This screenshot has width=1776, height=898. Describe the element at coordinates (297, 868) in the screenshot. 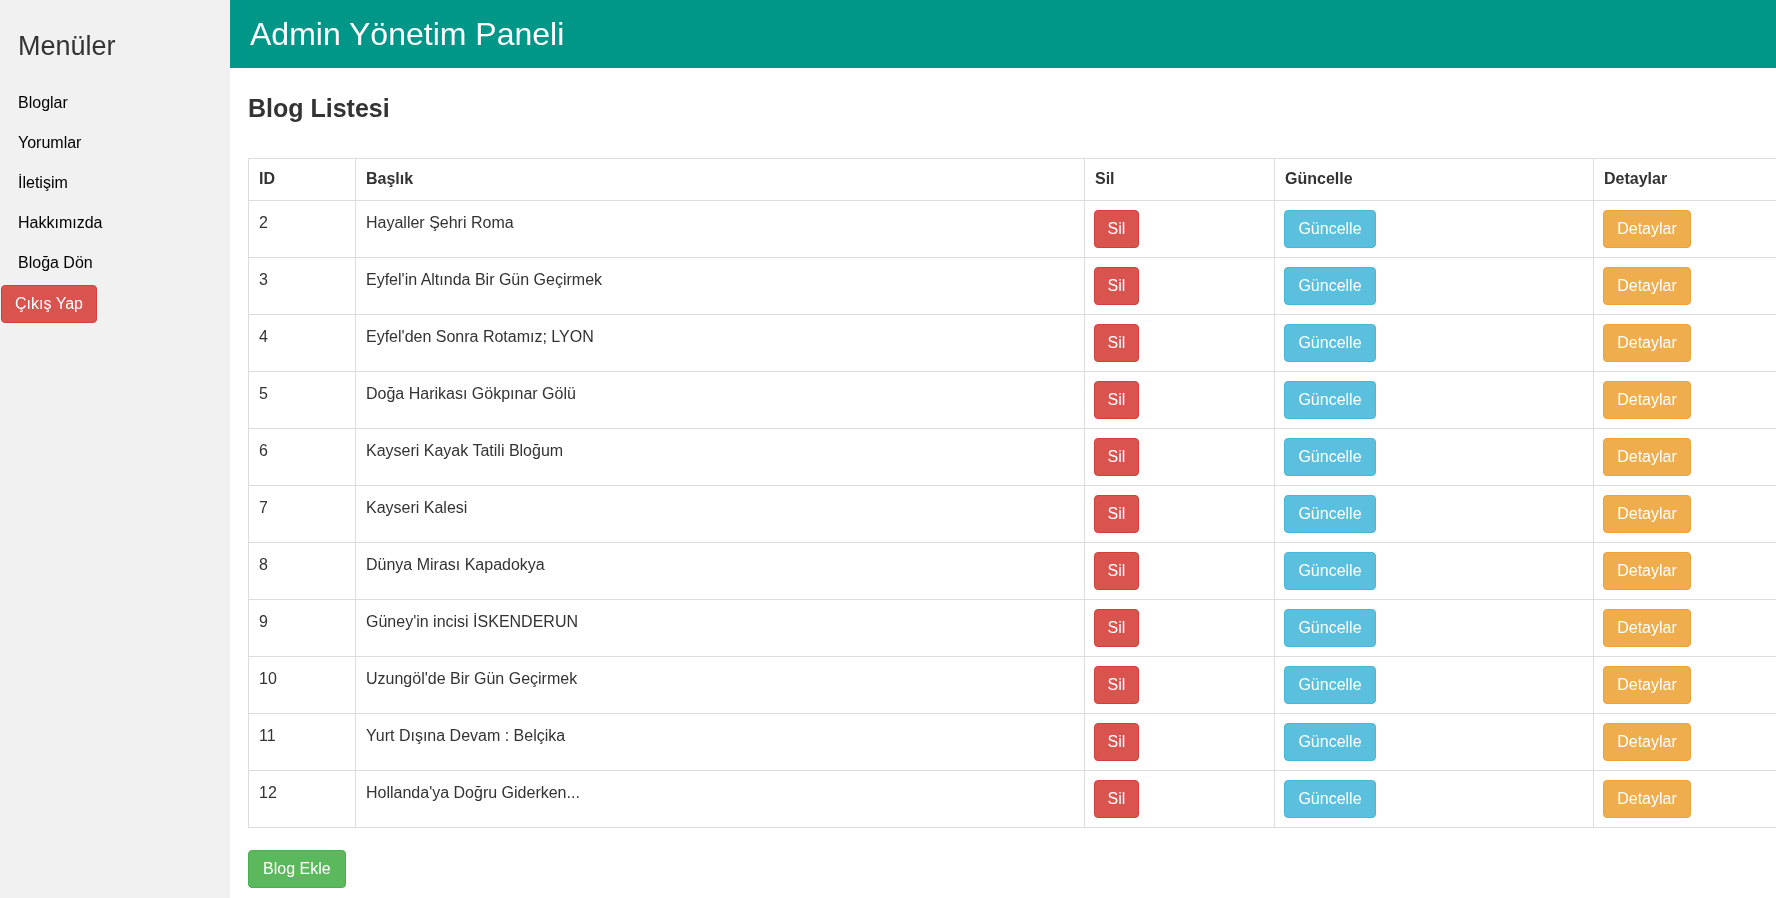

I see `add-blog-button: Blog Ekle` at that location.